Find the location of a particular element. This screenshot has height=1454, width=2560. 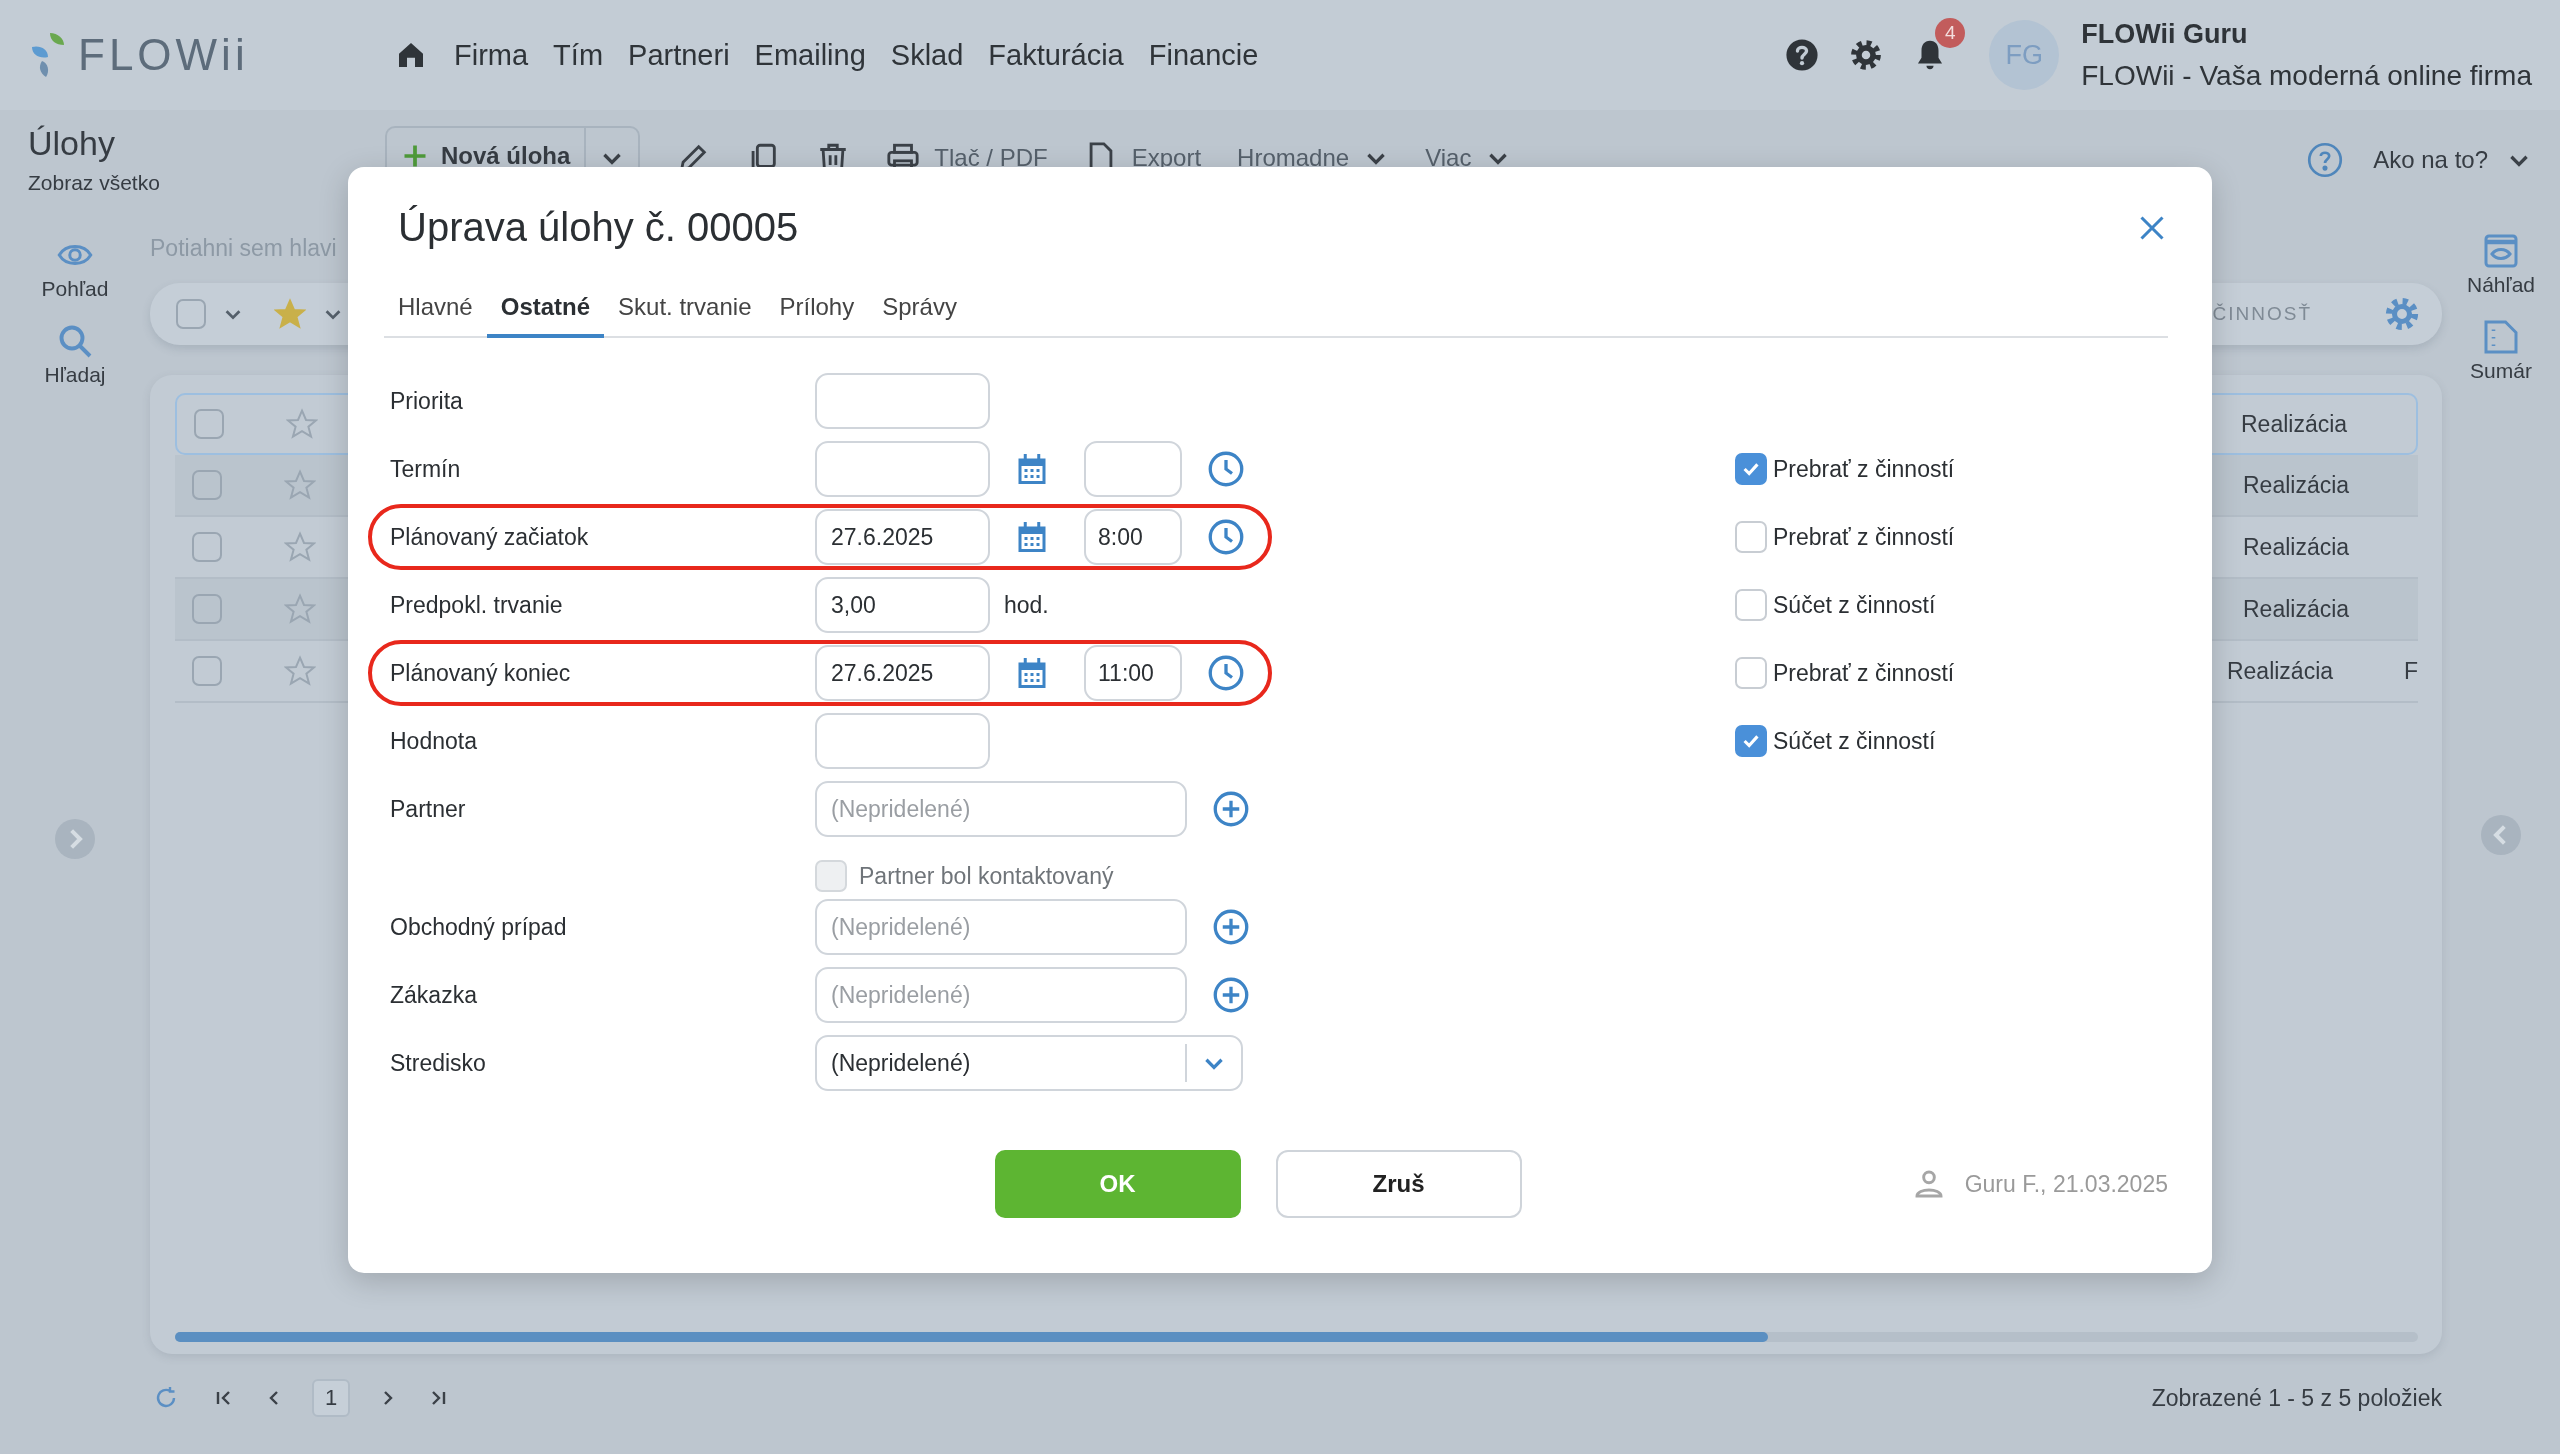

settings-icon is located at coordinates (1866, 55).